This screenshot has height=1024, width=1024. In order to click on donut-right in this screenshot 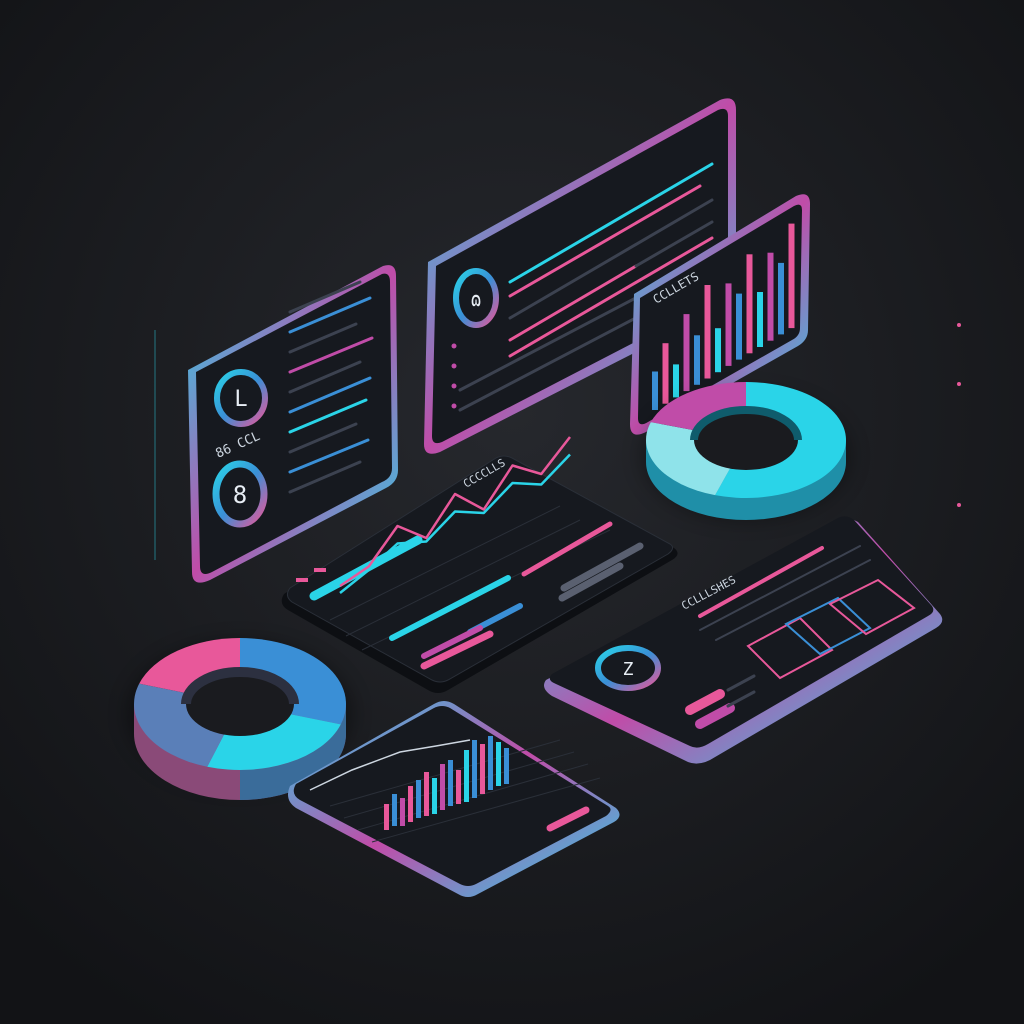, I will do `click(746, 451)`.